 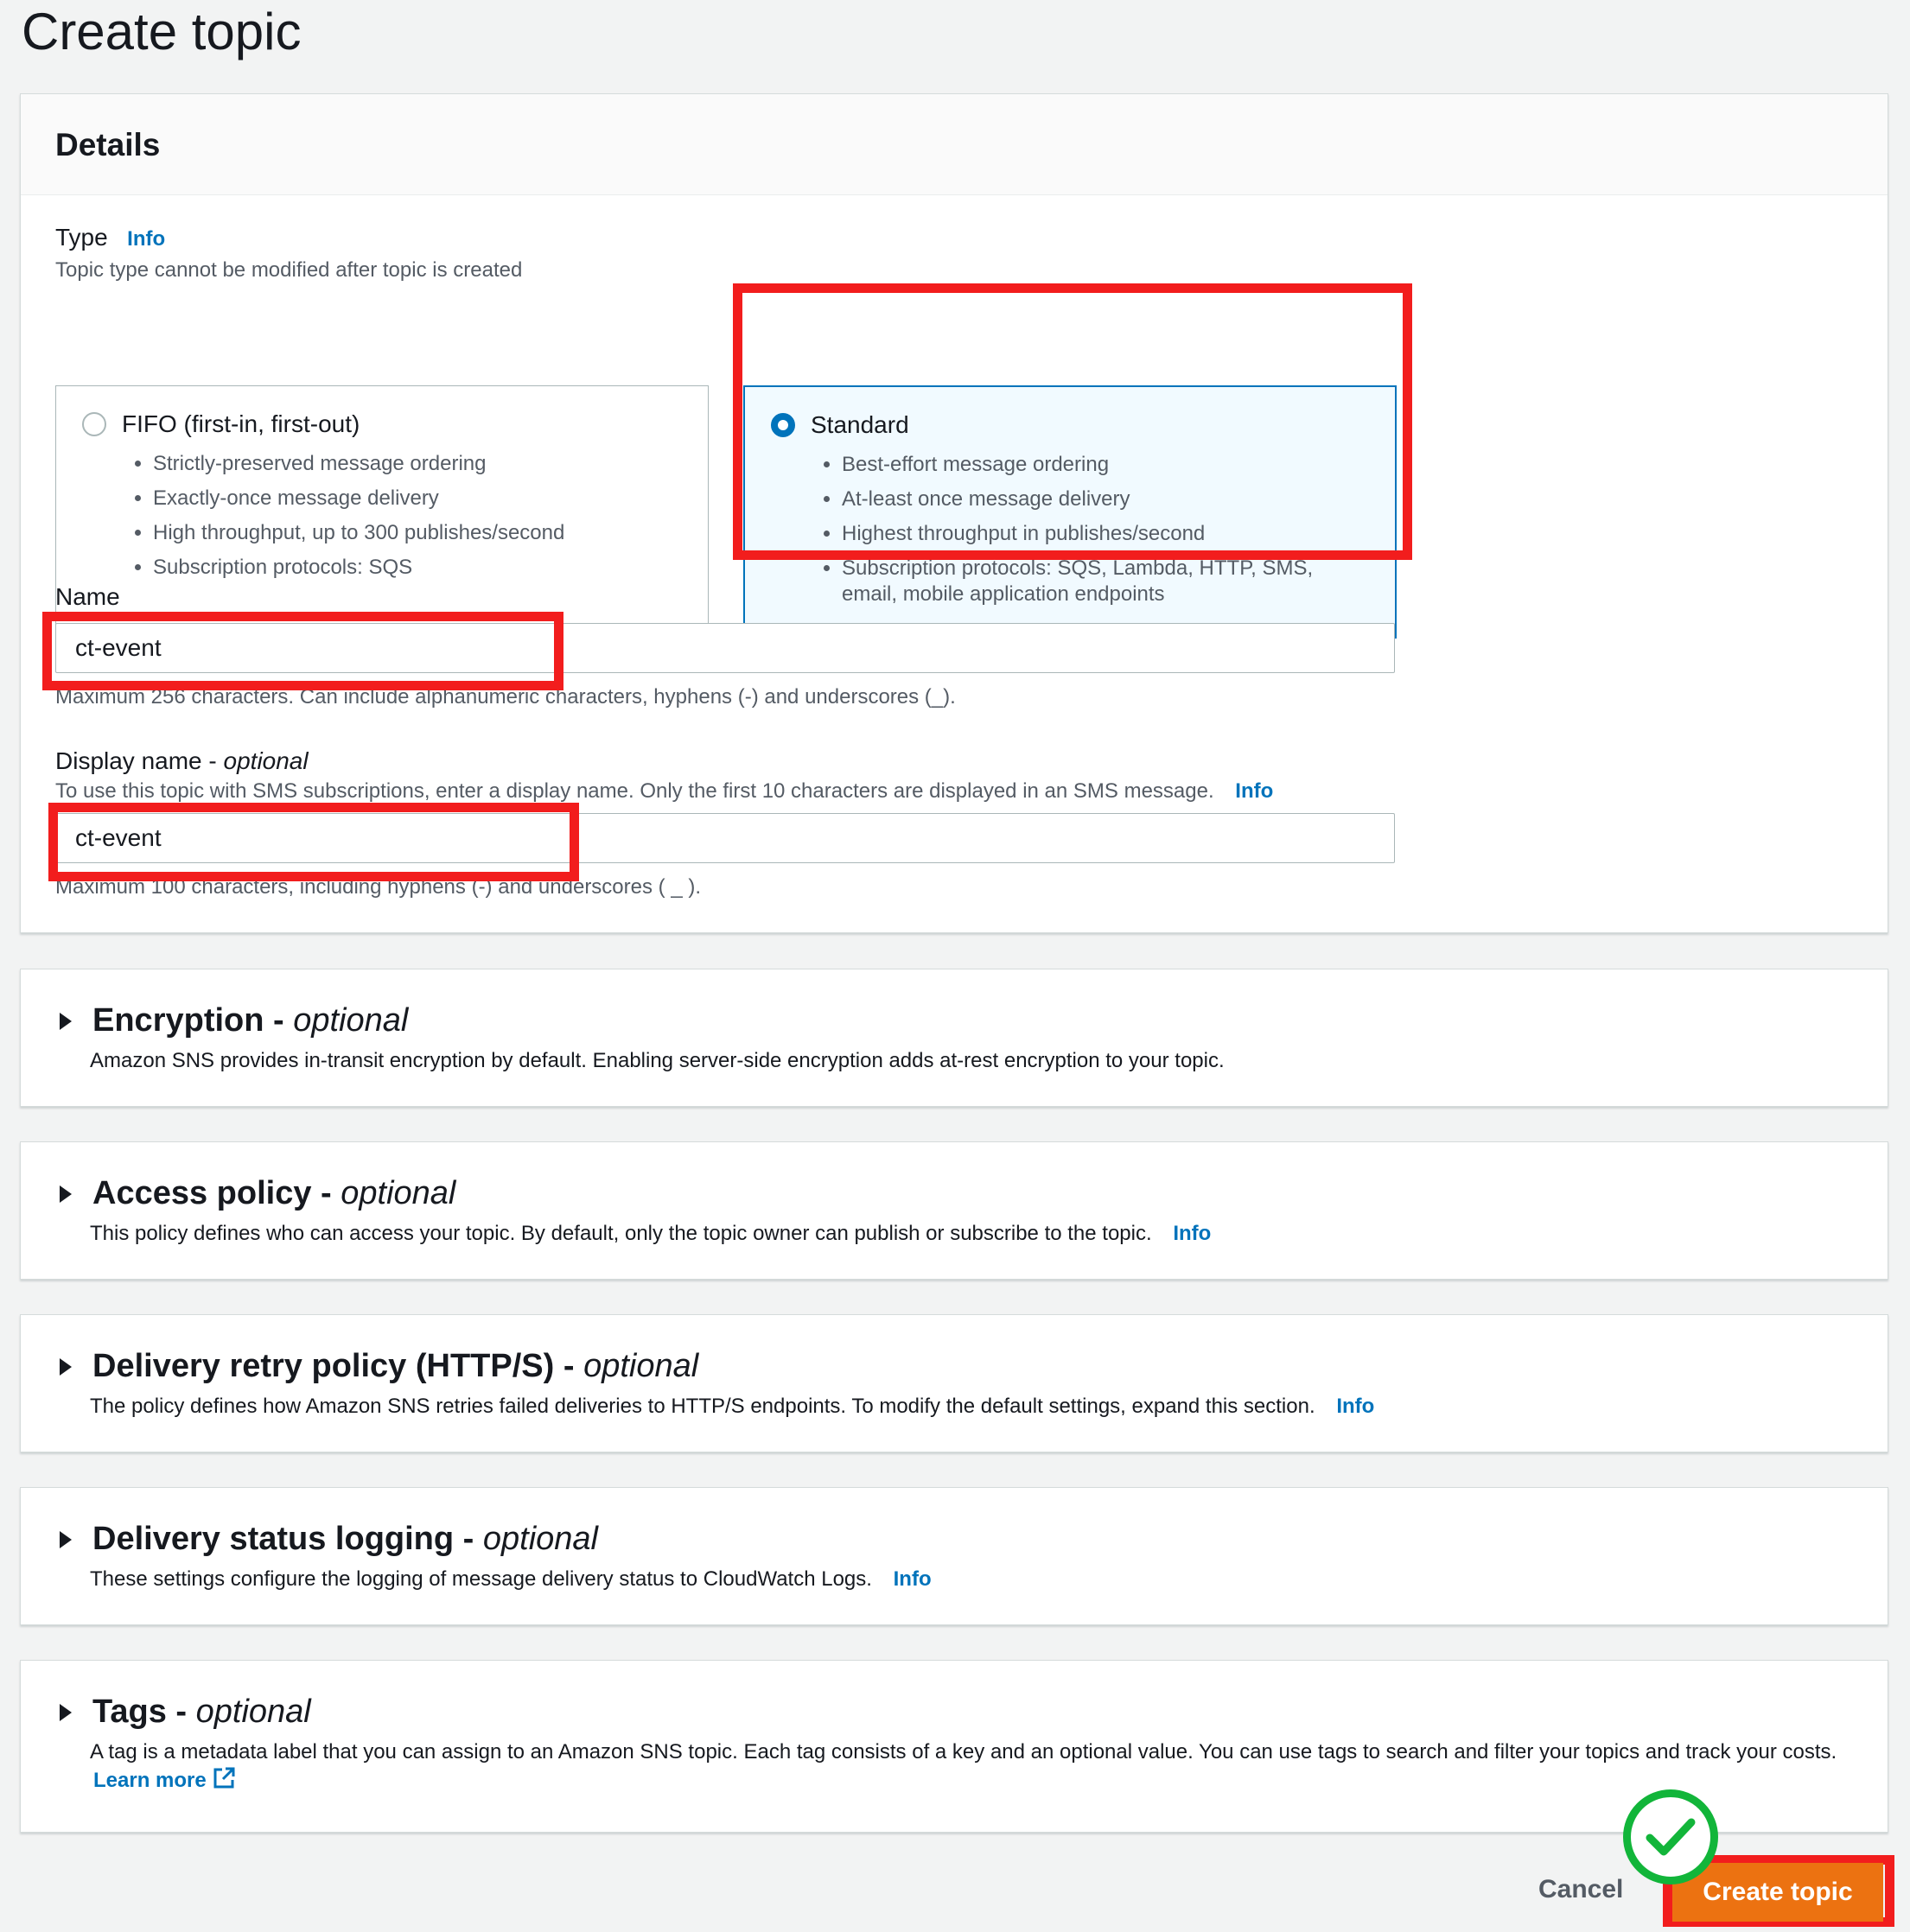 What do you see at coordinates (82, 238) in the screenshot?
I see `type-label: Type` at bounding box center [82, 238].